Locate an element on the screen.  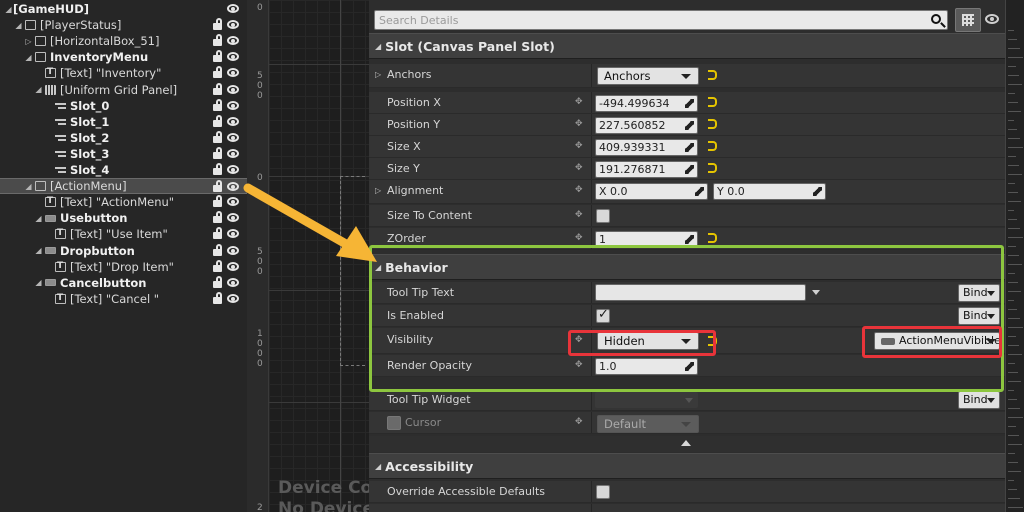
tooltip-widget-dropdown is located at coordinates (646, 400).